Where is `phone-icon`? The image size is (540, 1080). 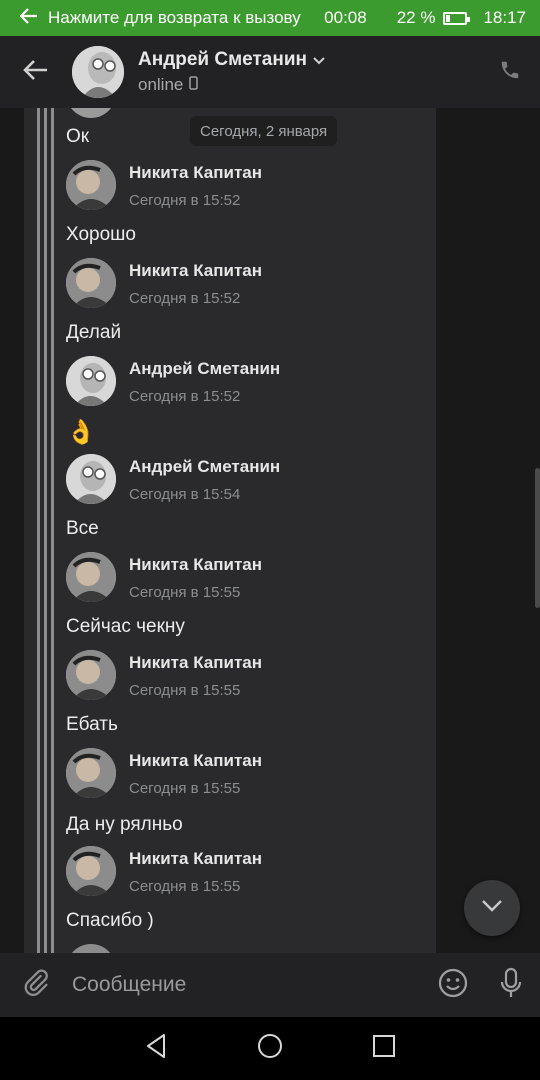 phone-icon is located at coordinates (510, 72).